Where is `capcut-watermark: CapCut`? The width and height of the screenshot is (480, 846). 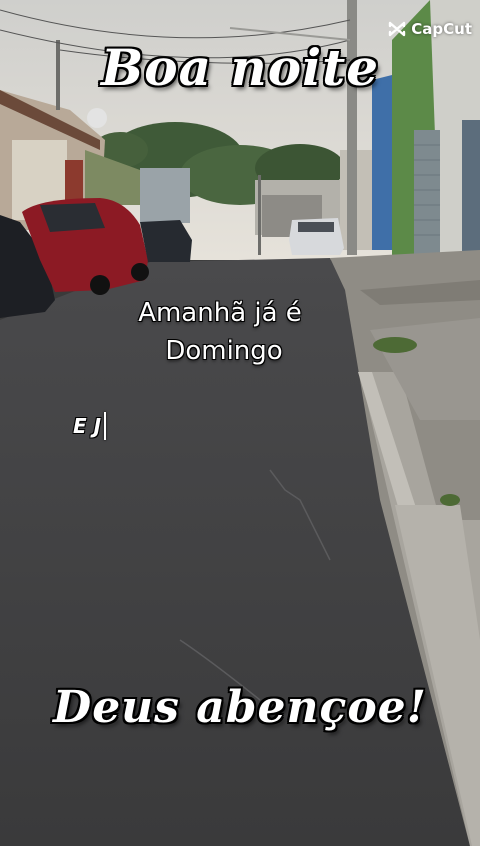 capcut-watermark: CapCut is located at coordinates (430, 29).